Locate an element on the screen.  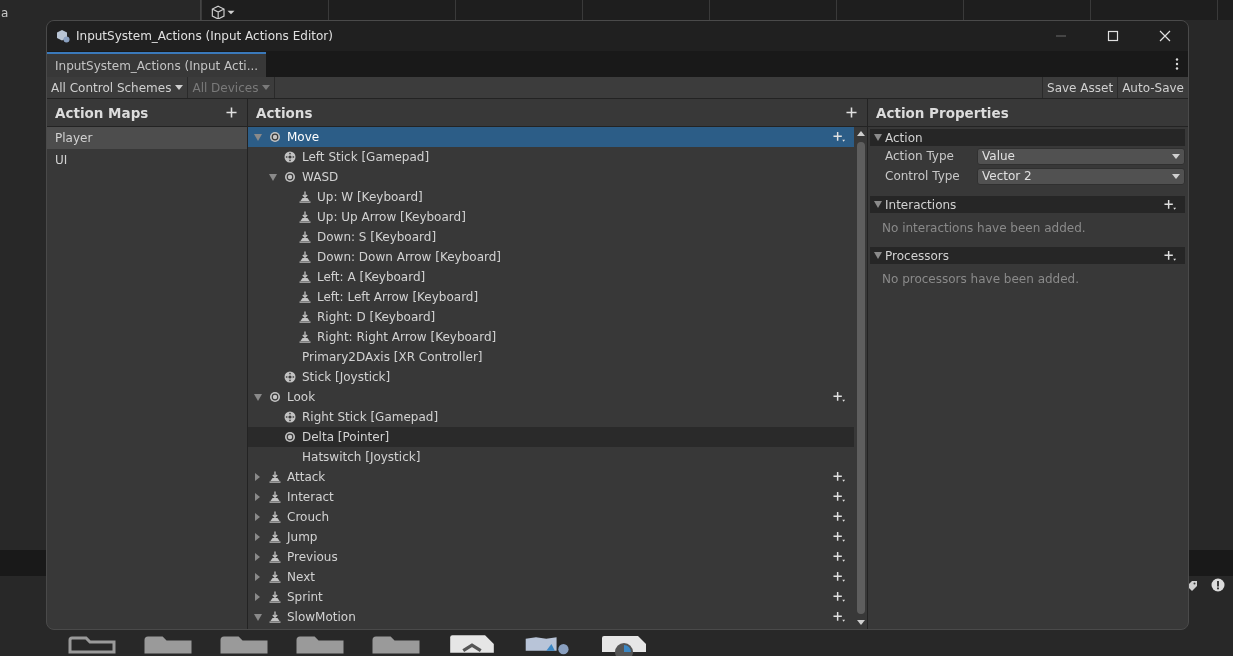
tree-row: Jump is located at coordinates (551, 537).